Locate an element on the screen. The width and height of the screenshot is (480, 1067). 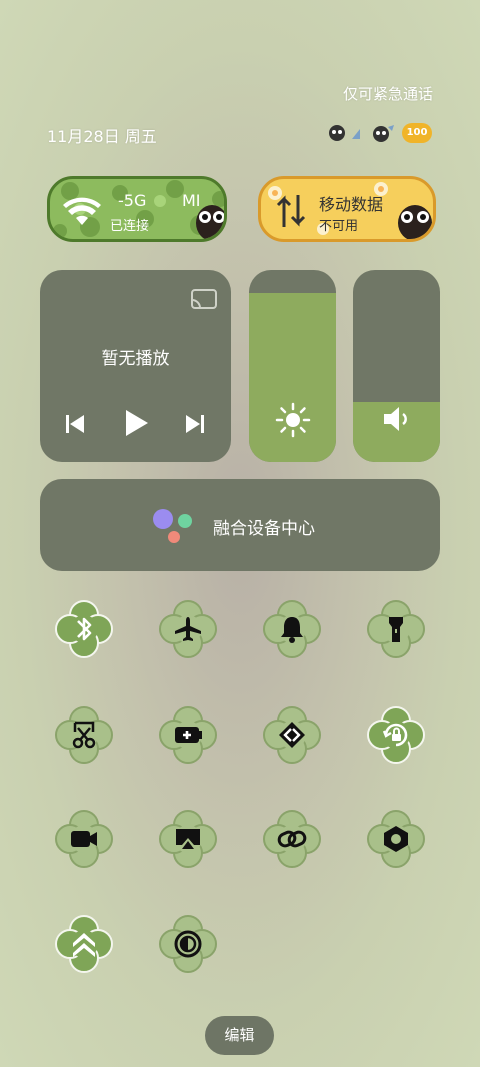
toggle-nearby-share is located at coordinates (292, 735).